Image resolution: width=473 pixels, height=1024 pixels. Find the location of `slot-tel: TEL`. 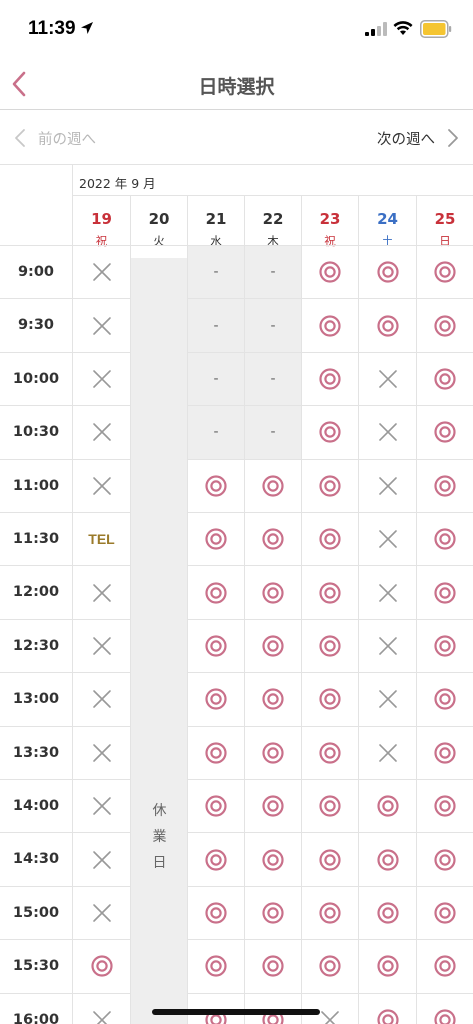

slot-tel: TEL is located at coordinates (101, 539).